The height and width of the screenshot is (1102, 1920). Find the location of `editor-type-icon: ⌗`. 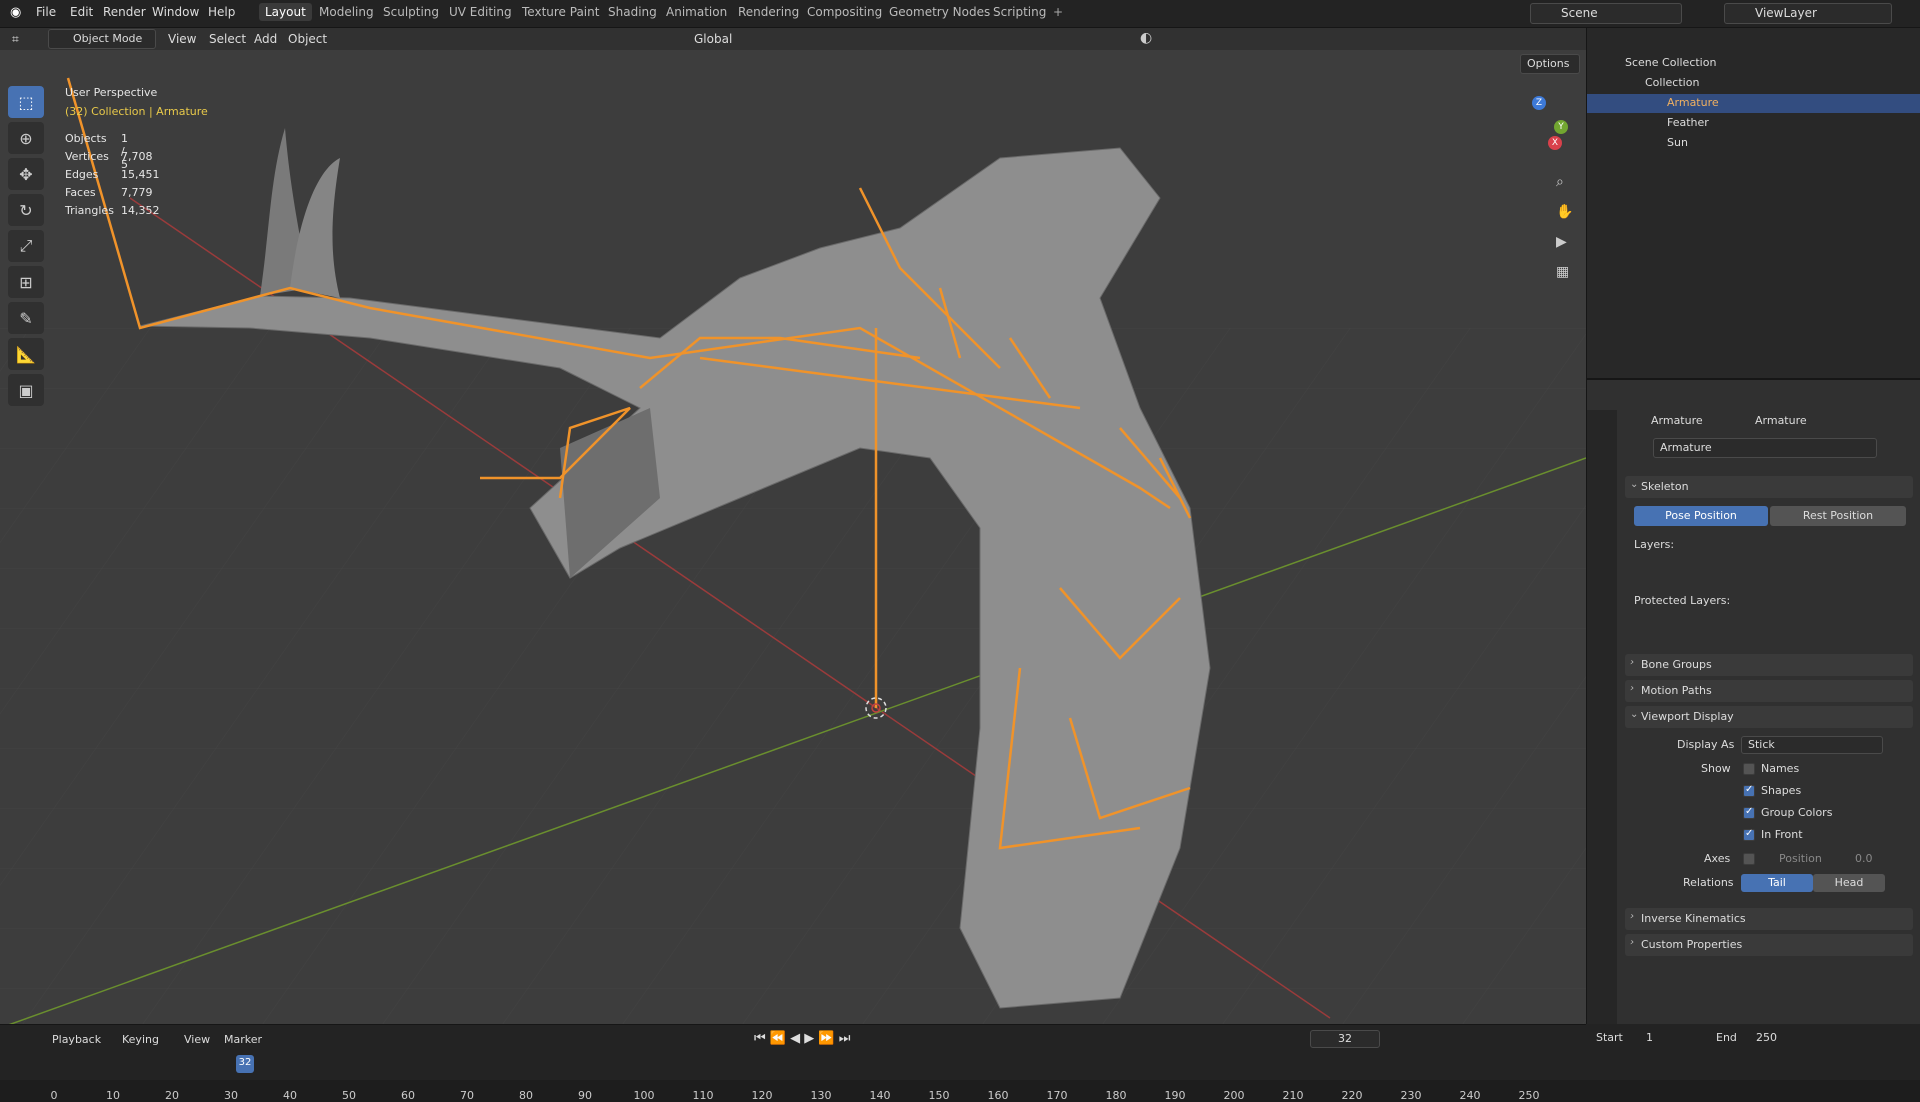

editor-type-icon: ⌗ is located at coordinates (15, 39).